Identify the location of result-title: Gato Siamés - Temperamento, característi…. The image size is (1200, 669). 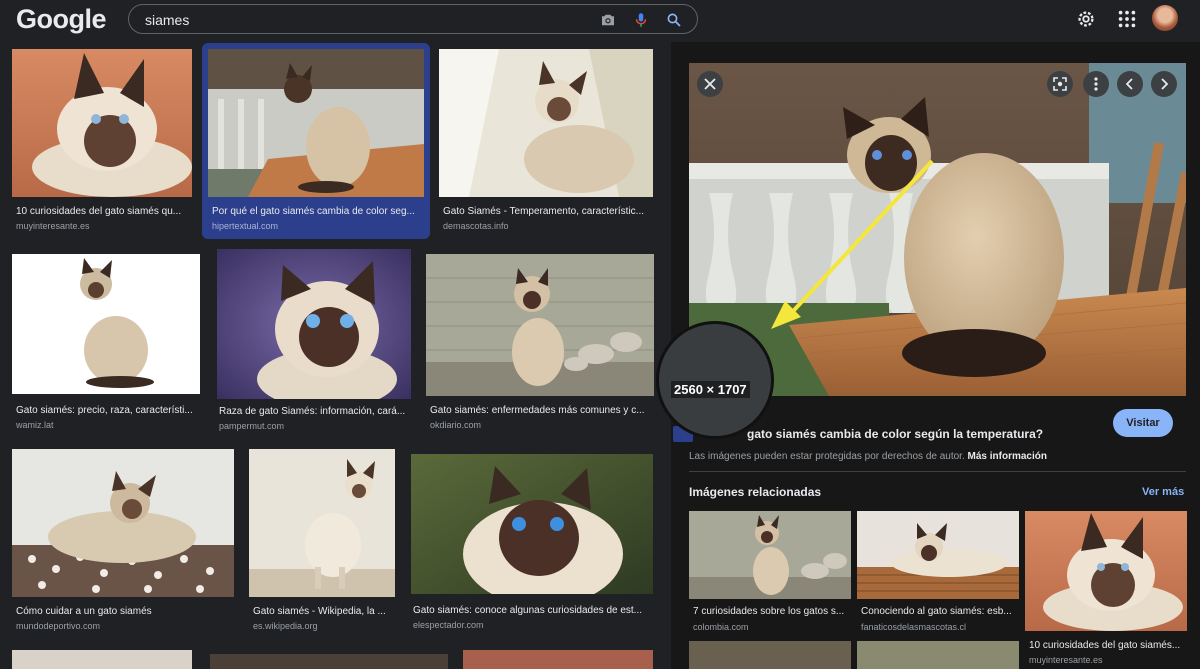
(547, 211).